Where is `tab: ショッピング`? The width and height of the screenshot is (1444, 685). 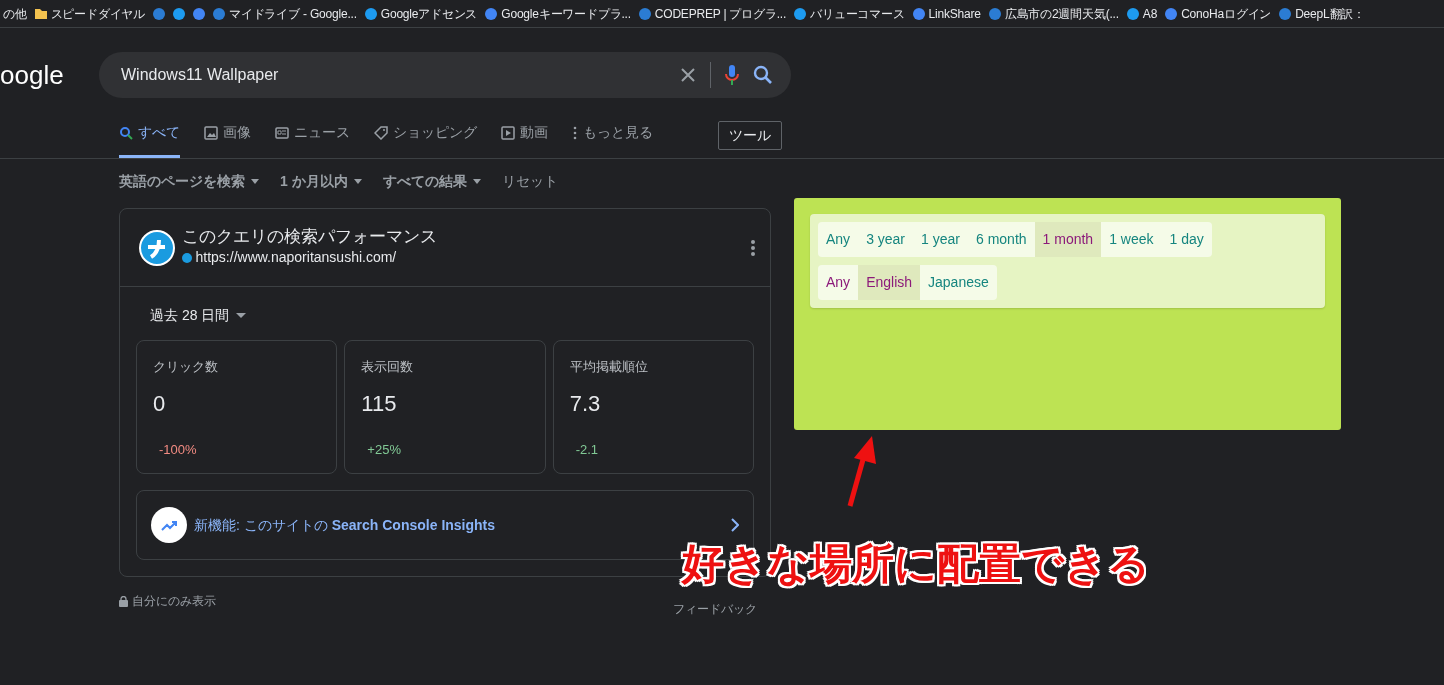
tab: ショッピング is located at coordinates (425, 140).